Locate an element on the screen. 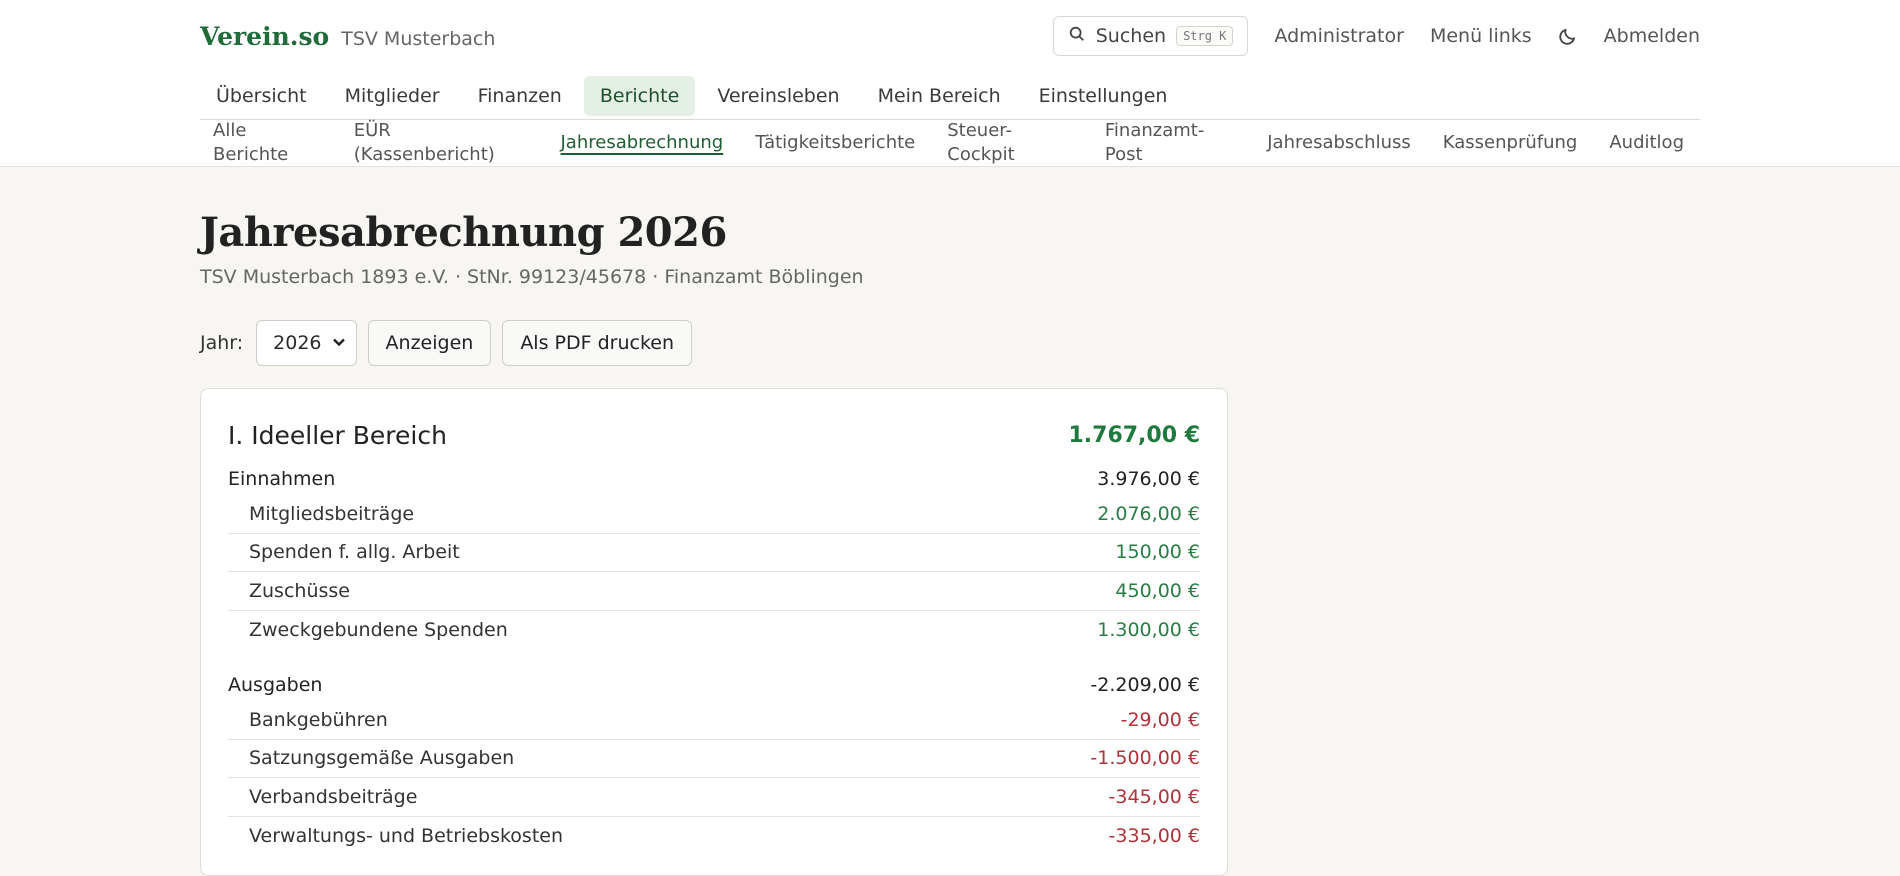 The image size is (1900, 876). dark-mode-moon-icon is located at coordinates (1568, 36).